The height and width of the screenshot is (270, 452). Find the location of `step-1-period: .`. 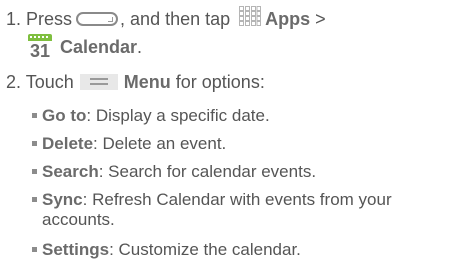

step-1-period: . is located at coordinates (140, 47).